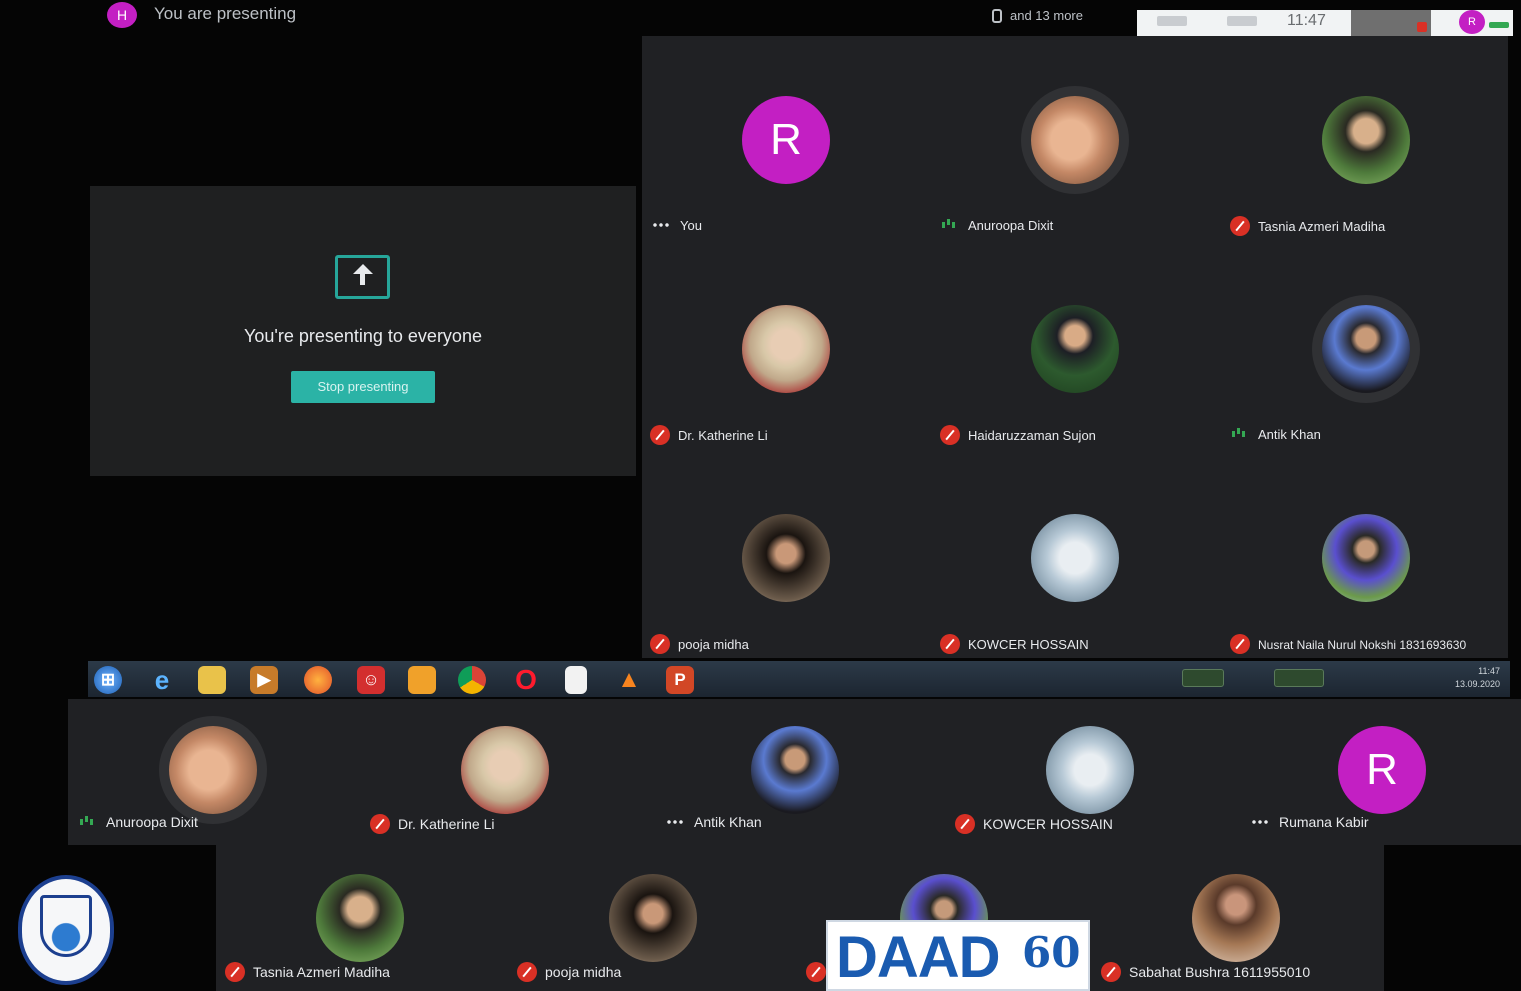 The image size is (1521, 991). Describe the element at coordinates (362, 277) in the screenshot. I see `present-screen-icon` at that location.